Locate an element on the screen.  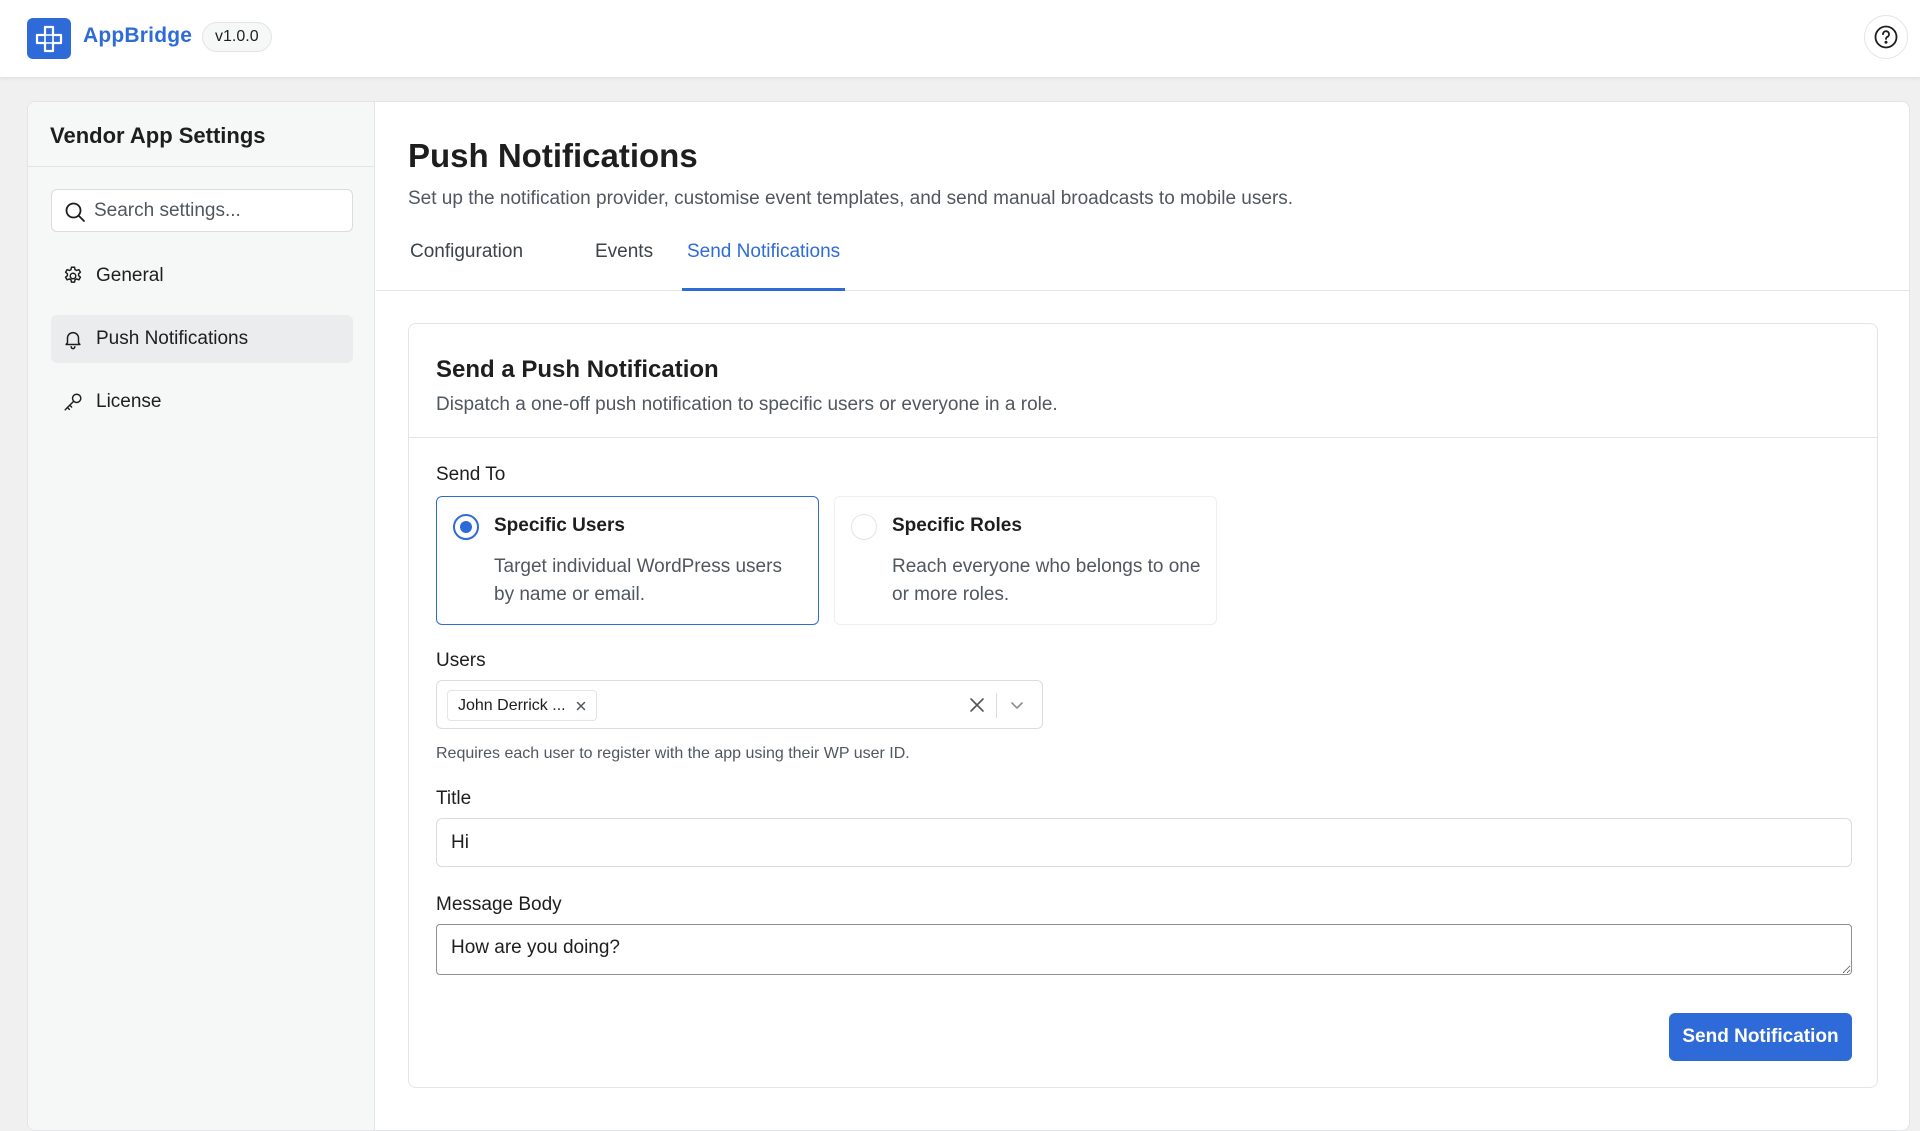
question-circle-icon is located at coordinates (1886, 37).